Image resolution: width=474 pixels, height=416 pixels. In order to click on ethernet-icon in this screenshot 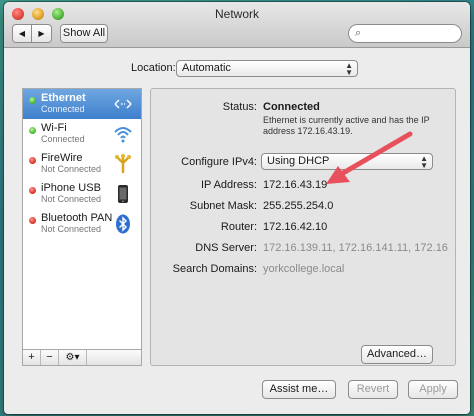, I will do `click(123, 104)`.